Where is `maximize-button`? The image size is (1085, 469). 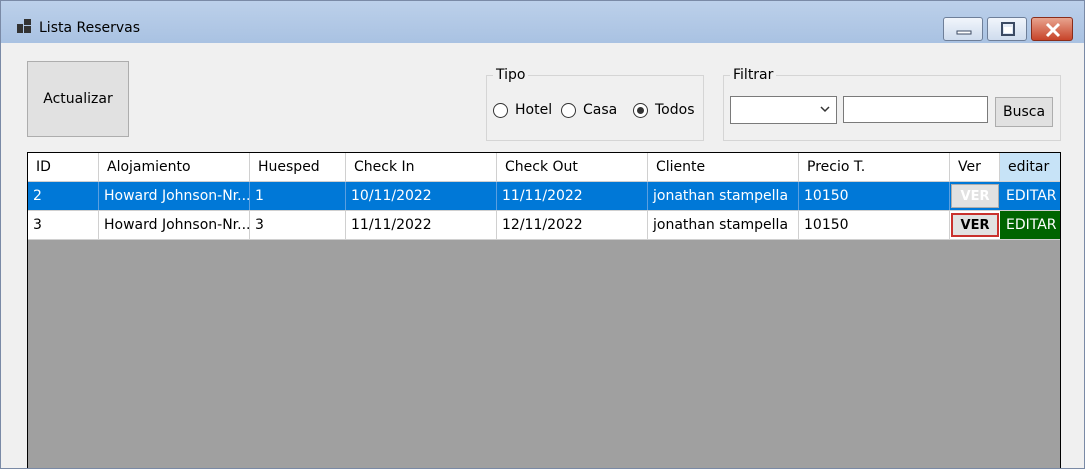 maximize-button is located at coordinates (1007, 29).